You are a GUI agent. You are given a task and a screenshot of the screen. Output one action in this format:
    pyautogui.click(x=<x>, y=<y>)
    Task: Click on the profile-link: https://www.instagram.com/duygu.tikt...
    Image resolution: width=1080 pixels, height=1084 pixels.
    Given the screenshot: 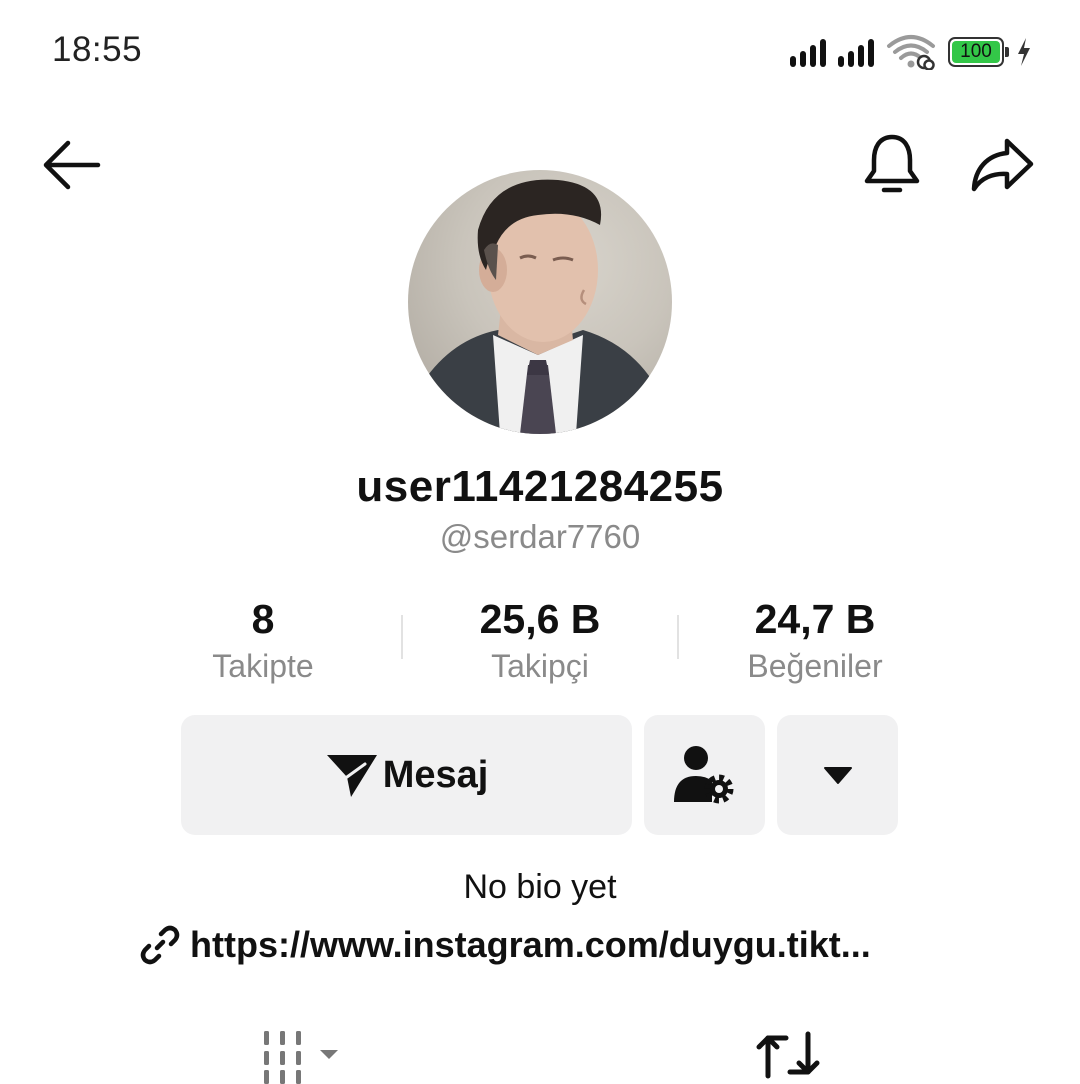 What is the action you would take?
    pyautogui.click(x=505, y=945)
    